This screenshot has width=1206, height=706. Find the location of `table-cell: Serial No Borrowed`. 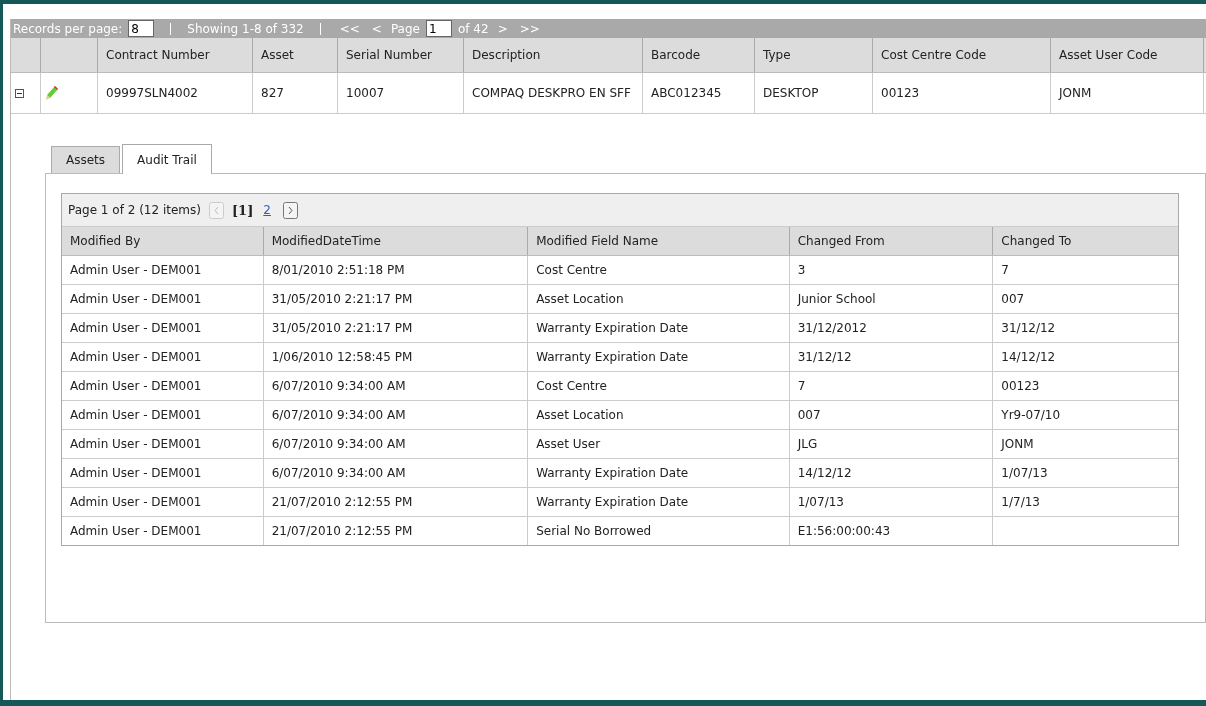

table-cell: Serial No Borrowed is located at coordinates (594, 531).